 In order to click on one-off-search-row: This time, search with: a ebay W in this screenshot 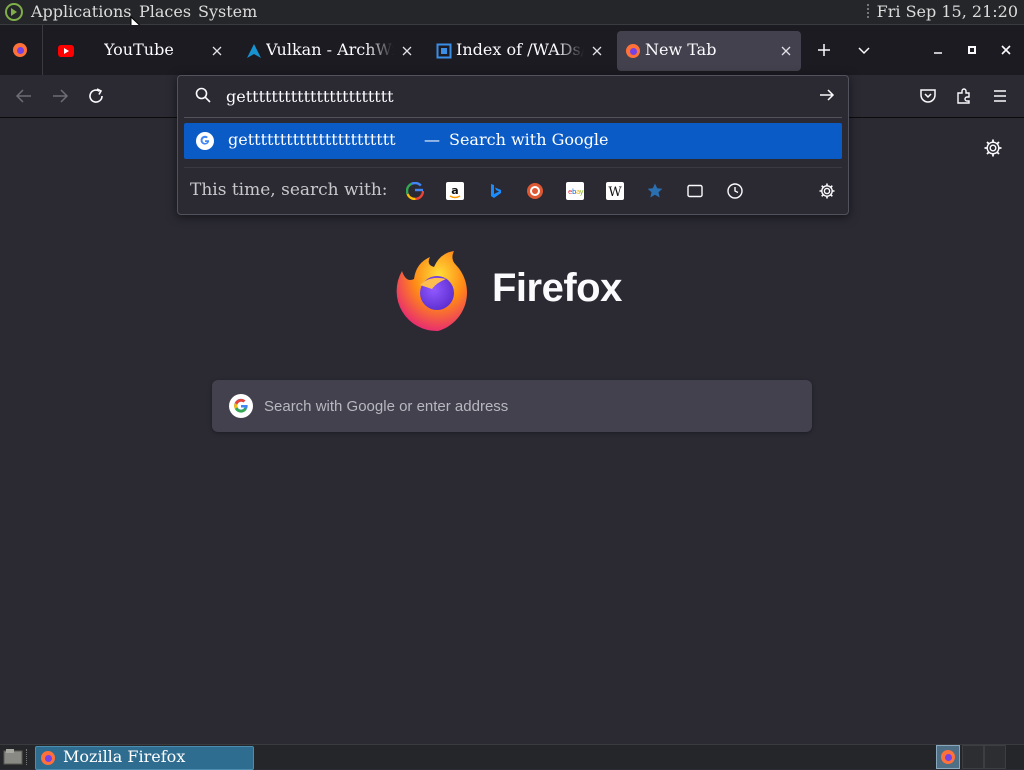, I will do `click(513, 190)`.